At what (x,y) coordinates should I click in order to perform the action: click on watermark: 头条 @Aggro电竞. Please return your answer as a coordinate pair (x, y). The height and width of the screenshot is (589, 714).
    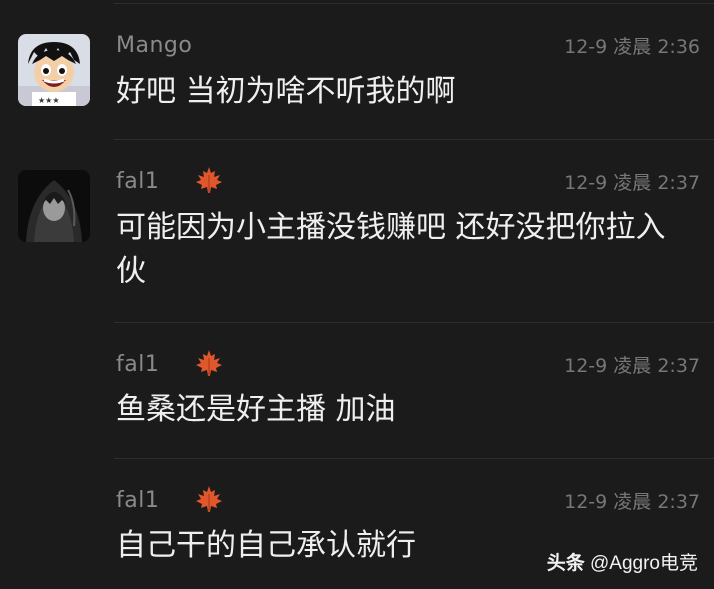
    Looking at the image, I should click on (622, 561).